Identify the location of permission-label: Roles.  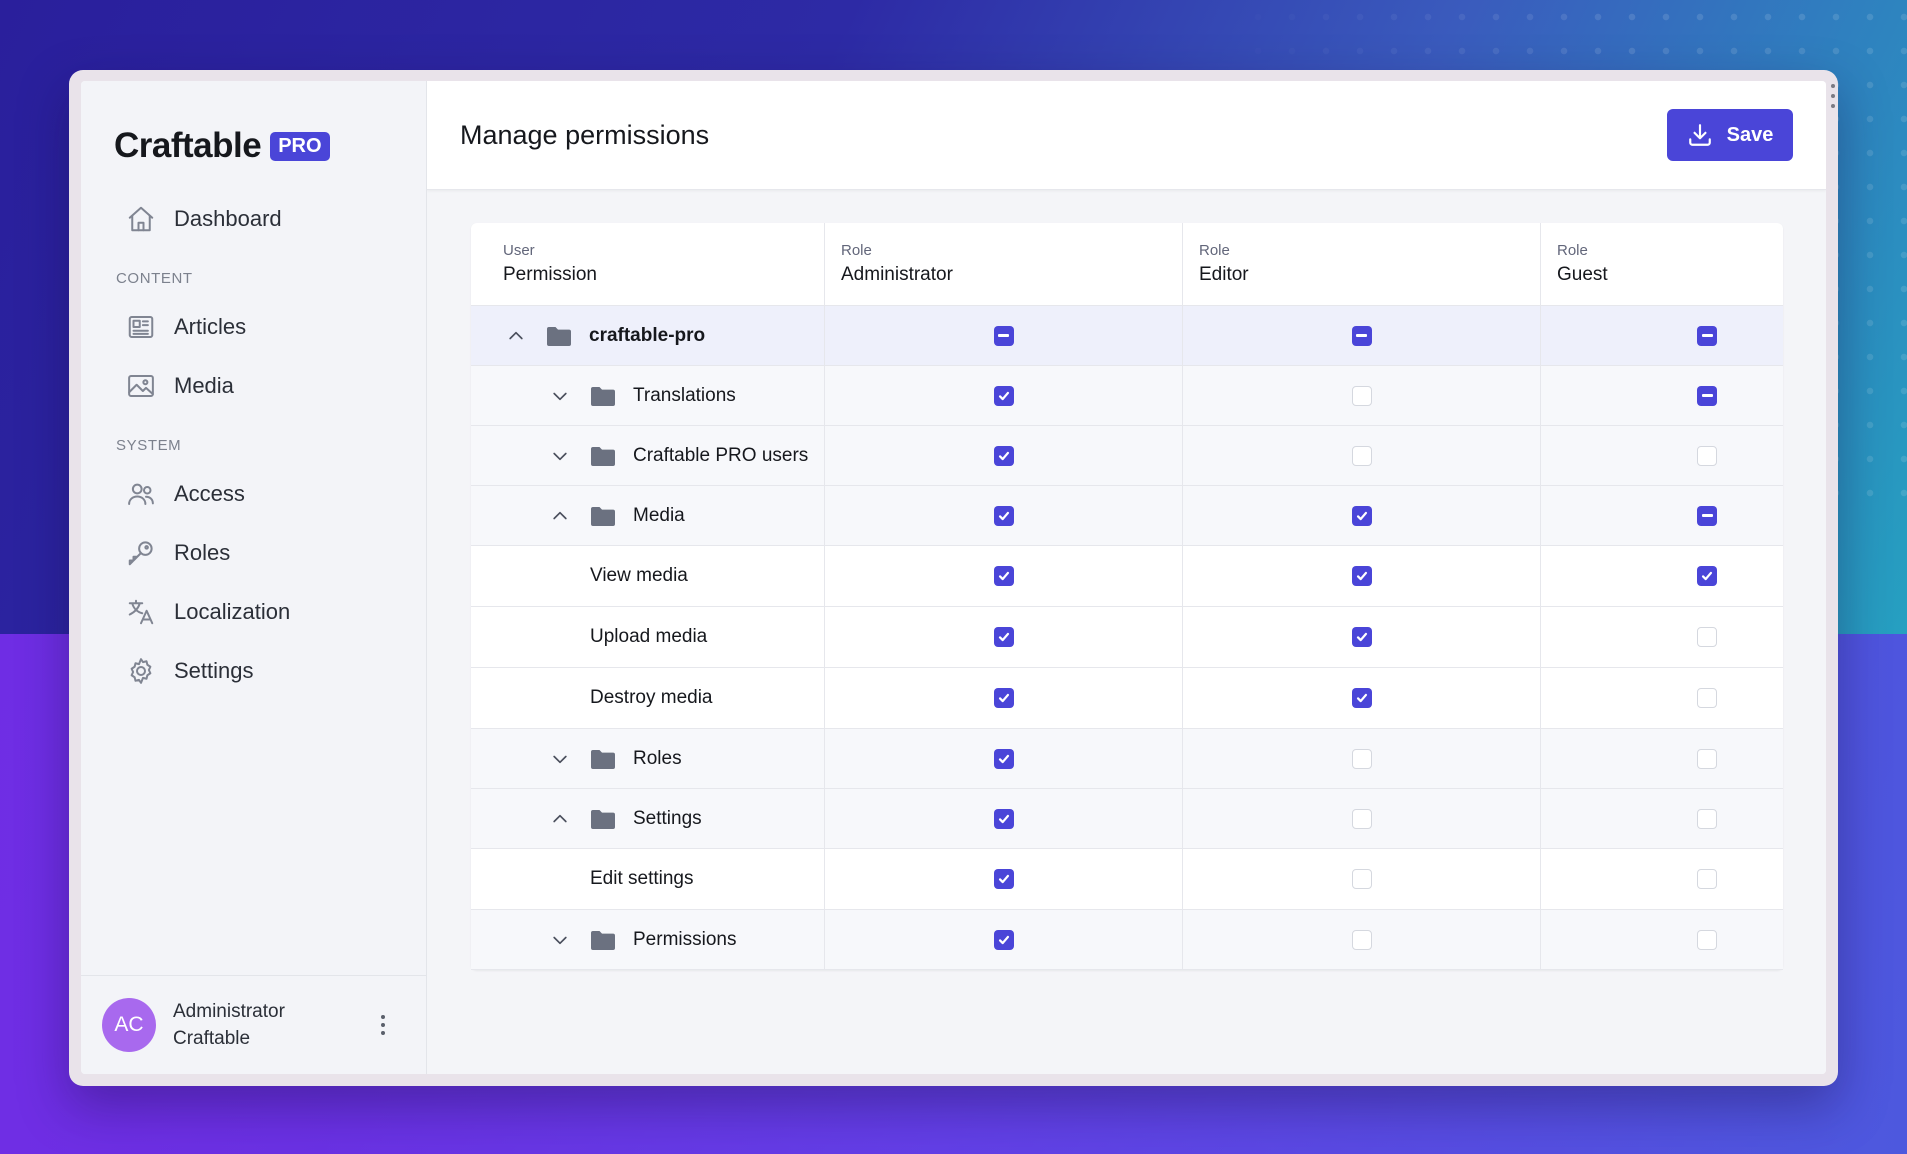
(657, 758).